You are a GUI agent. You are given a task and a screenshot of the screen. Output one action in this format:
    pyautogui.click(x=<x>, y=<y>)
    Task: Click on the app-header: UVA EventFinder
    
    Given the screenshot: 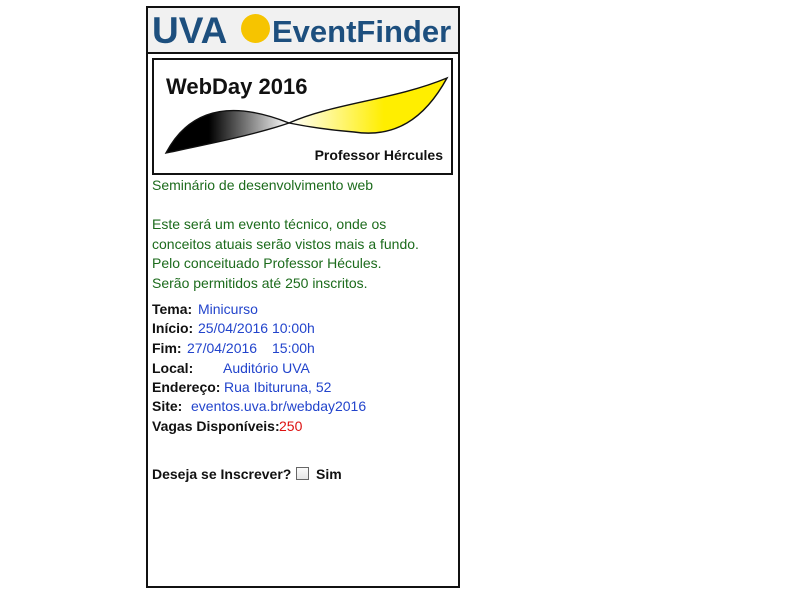 What is the action you would take?
    pyautogui.click(x=303, y=31)
    